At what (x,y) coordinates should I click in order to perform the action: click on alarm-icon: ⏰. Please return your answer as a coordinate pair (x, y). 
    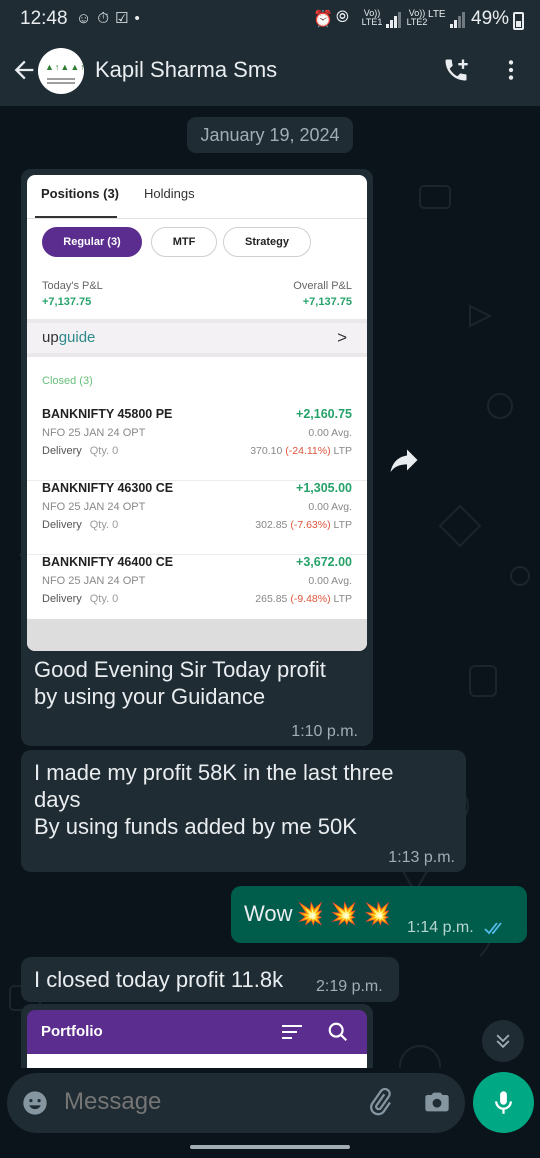
    Looking at the image, I should click on (323, 19).